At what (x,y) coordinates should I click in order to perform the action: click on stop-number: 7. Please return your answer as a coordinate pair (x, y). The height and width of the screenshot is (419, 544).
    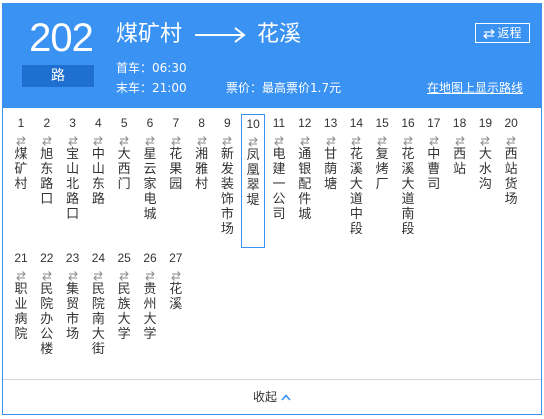
    Looking at the image, I should click on (176, 123).